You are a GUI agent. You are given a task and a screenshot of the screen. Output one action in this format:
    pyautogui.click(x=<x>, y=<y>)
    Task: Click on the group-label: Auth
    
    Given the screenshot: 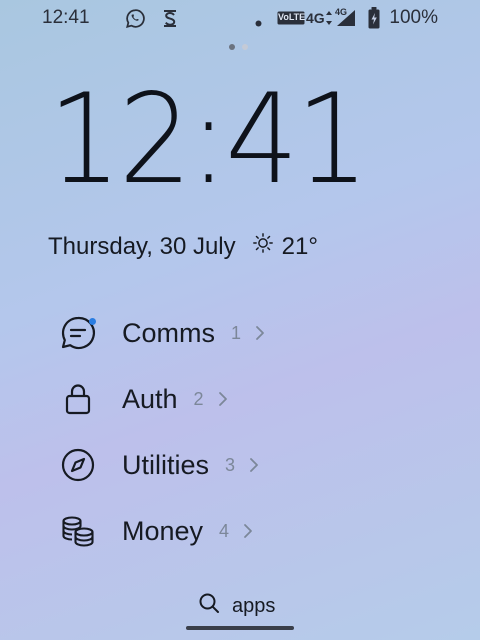 What is the action you would take?
    pyautogui.click(x=150, y=398)
    